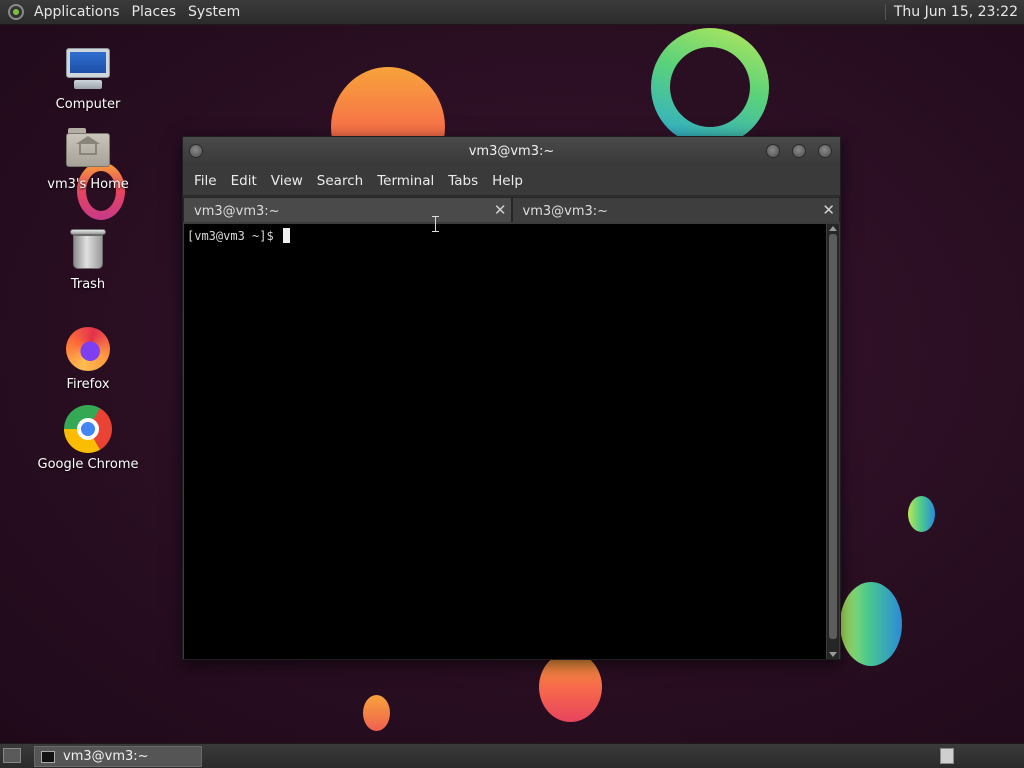  What do you see at coordinates (463, 181) in the screenshot?
I see `menu-tabs: Tabs` at bounding box center [463, 181].